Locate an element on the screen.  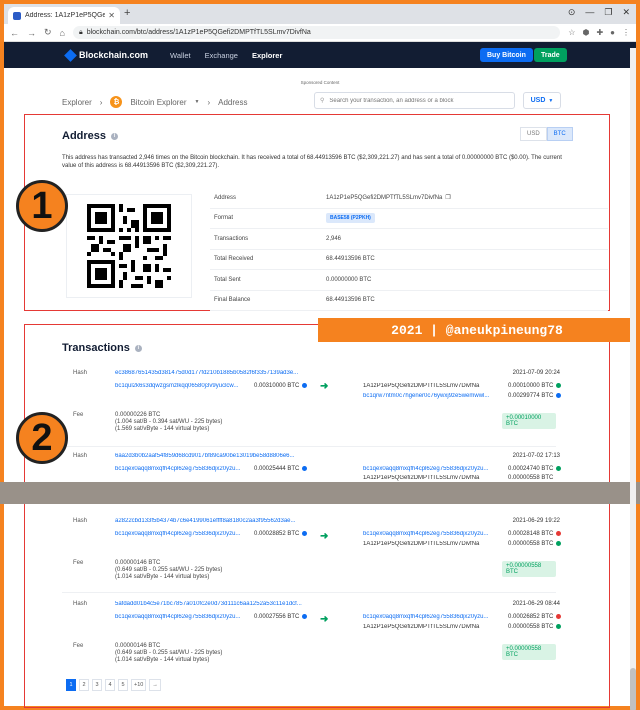
search-box: ⚲ is located at coordinates (414, 100).